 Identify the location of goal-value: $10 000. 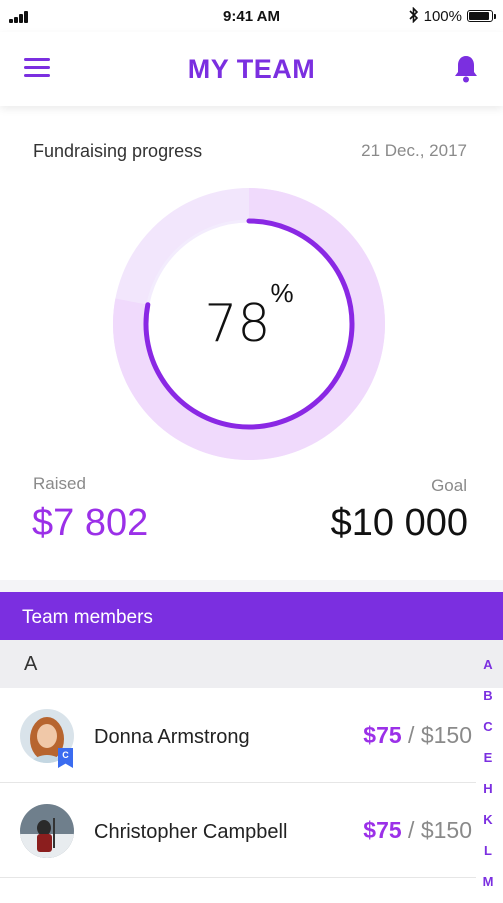
(399, 523).